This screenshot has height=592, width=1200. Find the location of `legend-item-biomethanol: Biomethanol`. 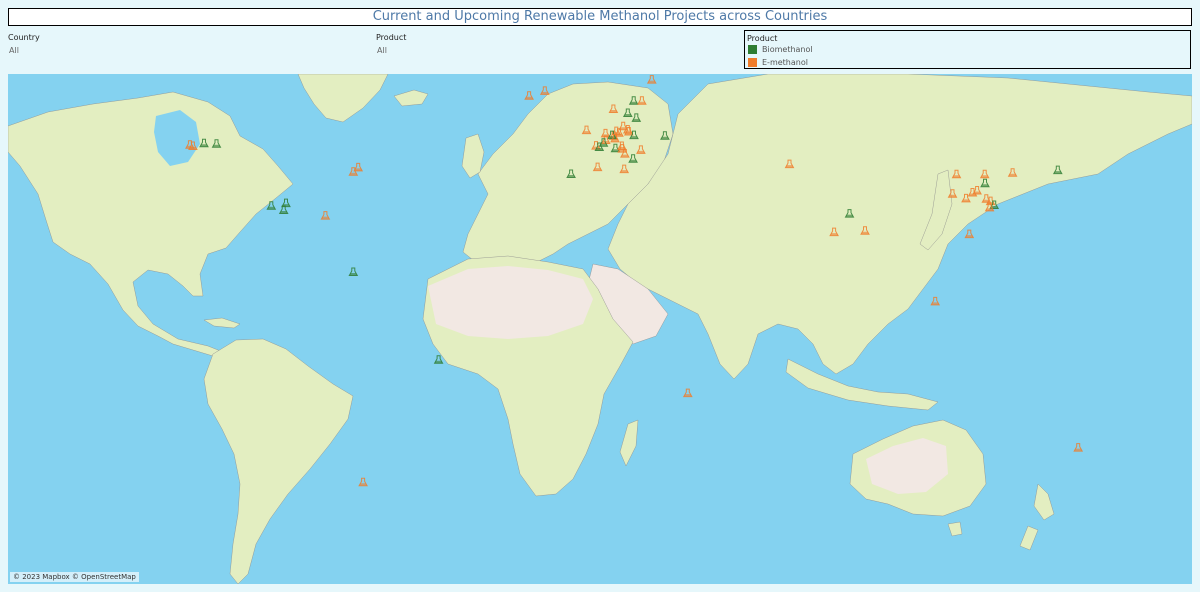

legend-item-biomethanol: Biomethanol is located at coordinates (780, 49).